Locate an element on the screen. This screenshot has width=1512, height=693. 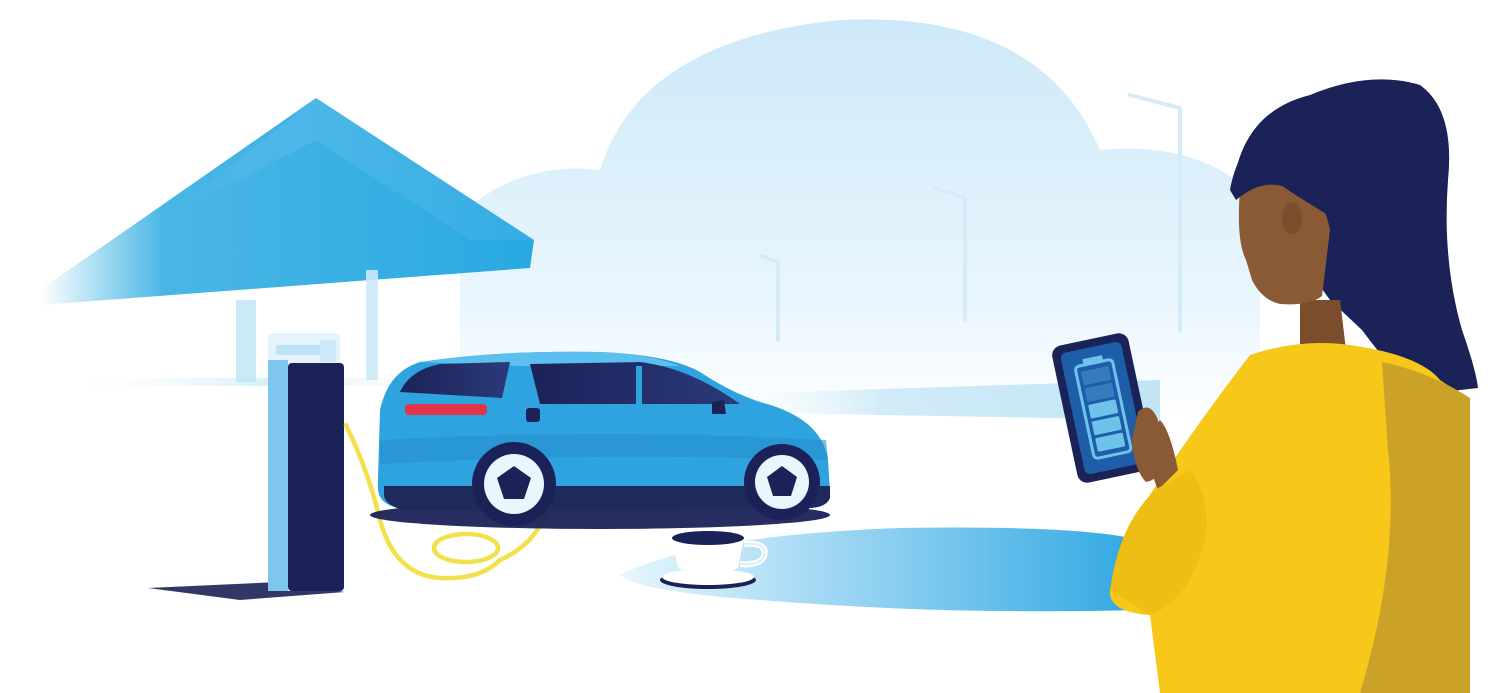
car-wheel-rear is located at coordinates (514, 484).